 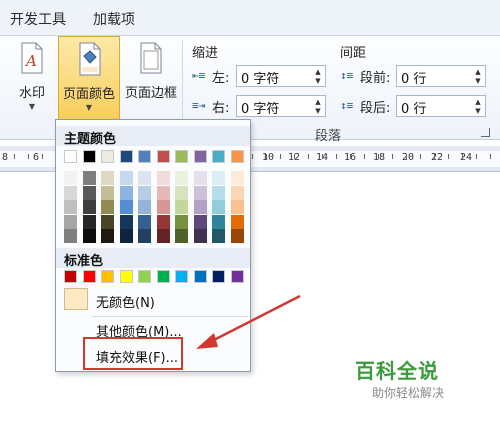 I want to click on space-after-input: 0 行 ▲ ▼, so click(x=441, y=106).